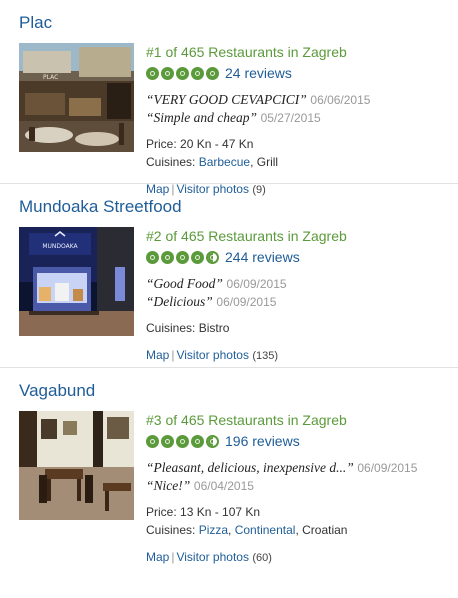 The image size is (458, 598). What do you see at coordinates (60, 246) in the screenshot?
I see `storefront-sign: MUNDOAKA` at bounding box center [60, 246].